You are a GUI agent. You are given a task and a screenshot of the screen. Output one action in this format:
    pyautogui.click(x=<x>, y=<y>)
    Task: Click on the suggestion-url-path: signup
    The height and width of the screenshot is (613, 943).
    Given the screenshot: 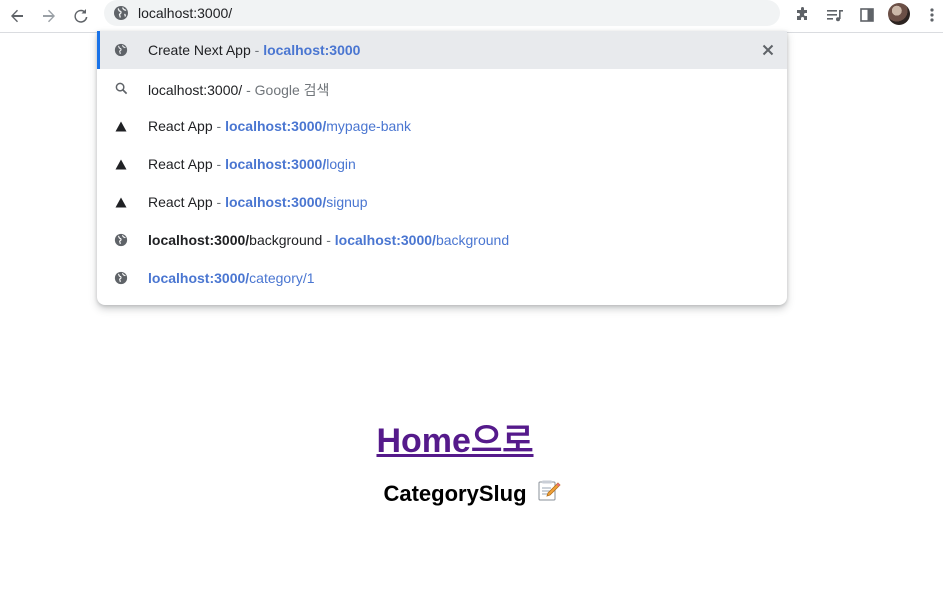 What is the action you would take?
    pyautogui.click(x=347, y=202)
    